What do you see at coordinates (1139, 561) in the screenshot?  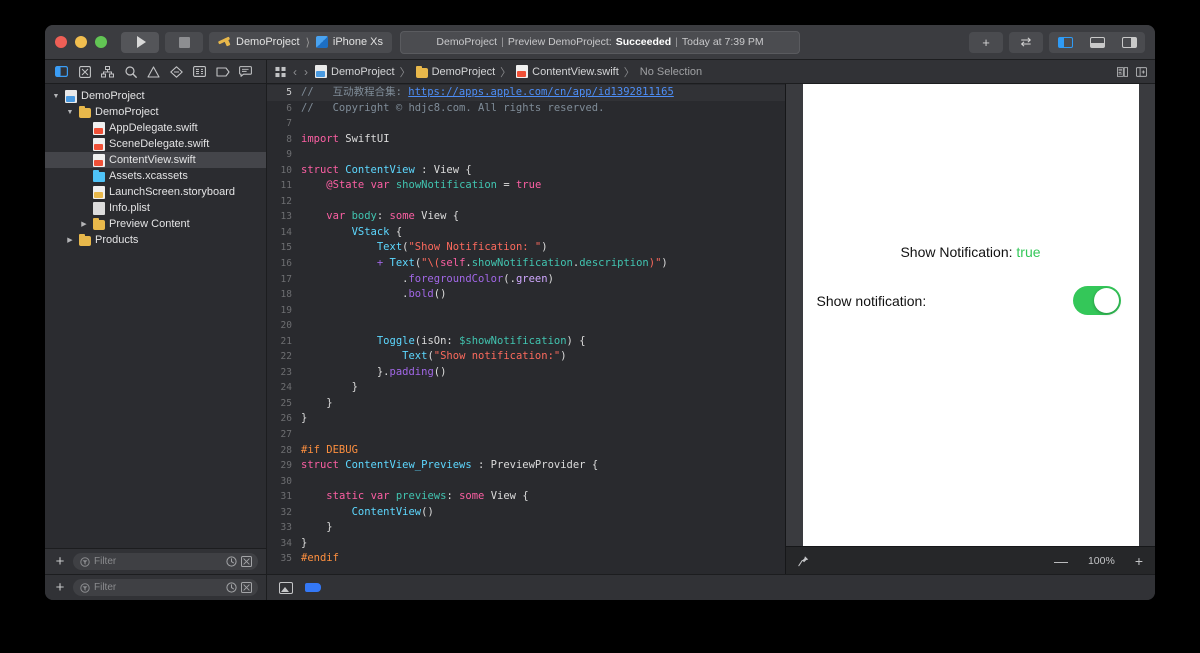 I see `zoom-in-button: +` at bounding box center [1139, 561].